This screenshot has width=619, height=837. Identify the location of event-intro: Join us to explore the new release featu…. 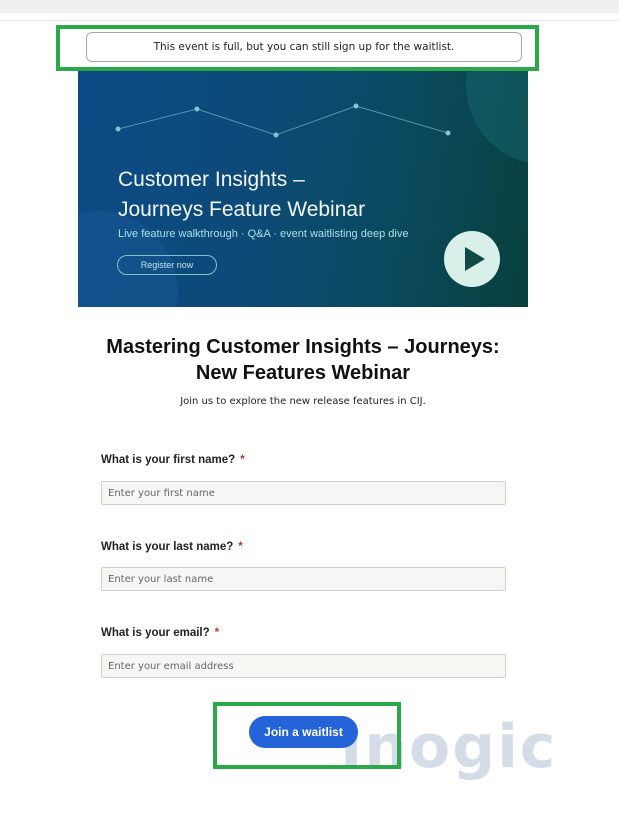
(303, 401).